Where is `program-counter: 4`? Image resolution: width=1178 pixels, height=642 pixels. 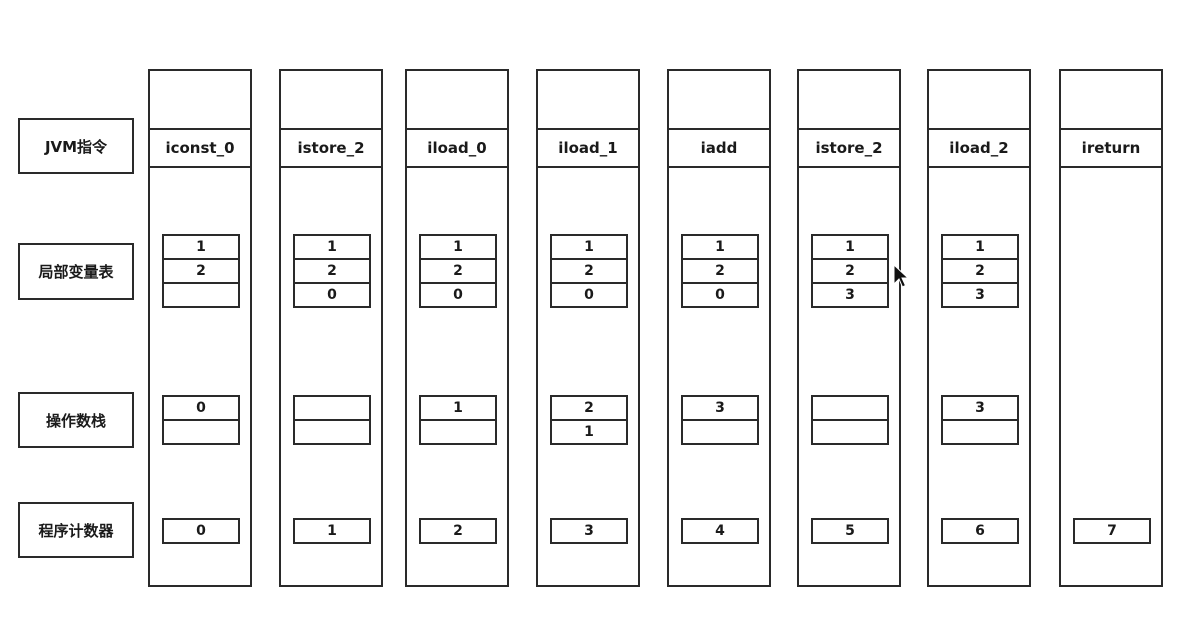 program-counter: 4 is located at coordinates (720, 531).